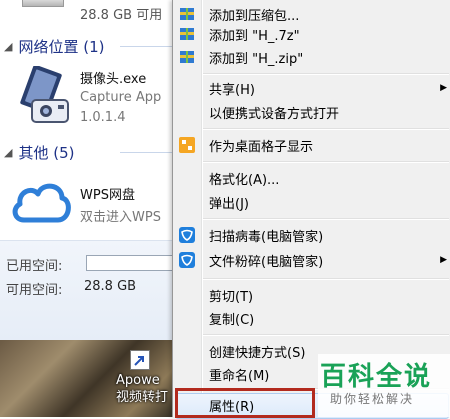 Image resolution: width=450 pixels, height=419 pixels. Describe the element at coordinates (43, 3) in the screenshot. I see `drive-icon` at that location.